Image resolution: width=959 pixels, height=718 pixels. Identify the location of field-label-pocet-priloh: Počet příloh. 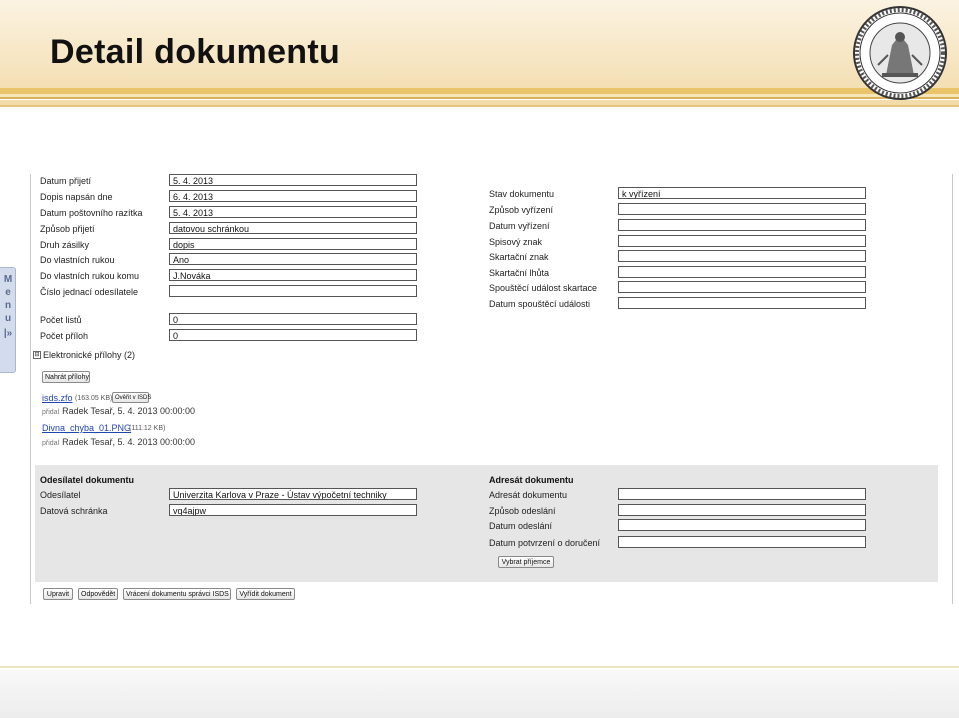
(64, 336).